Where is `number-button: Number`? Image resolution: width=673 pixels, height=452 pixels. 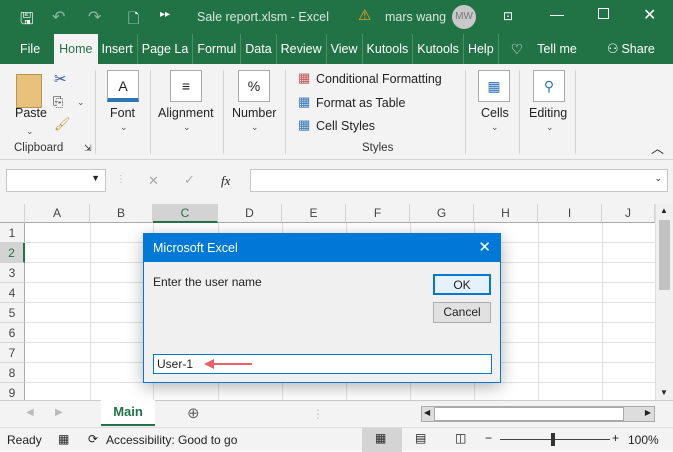
number-button: Number is located at coordinates (254, 113).